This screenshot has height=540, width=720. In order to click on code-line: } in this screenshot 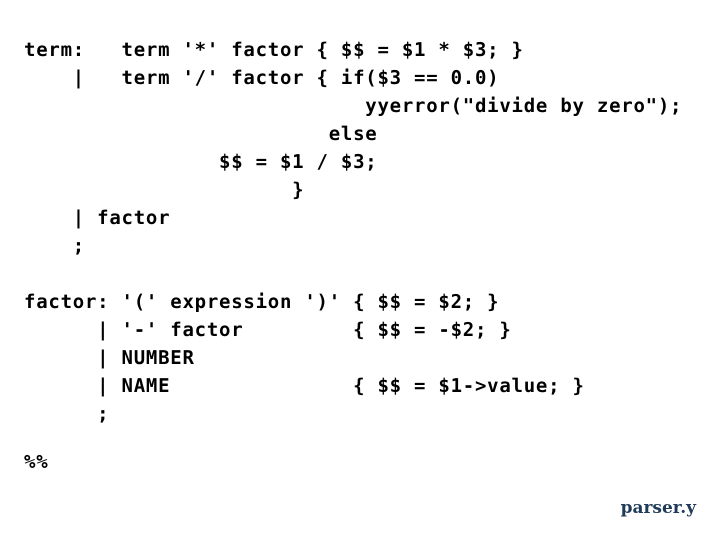, I will do `click(164, 190)`.